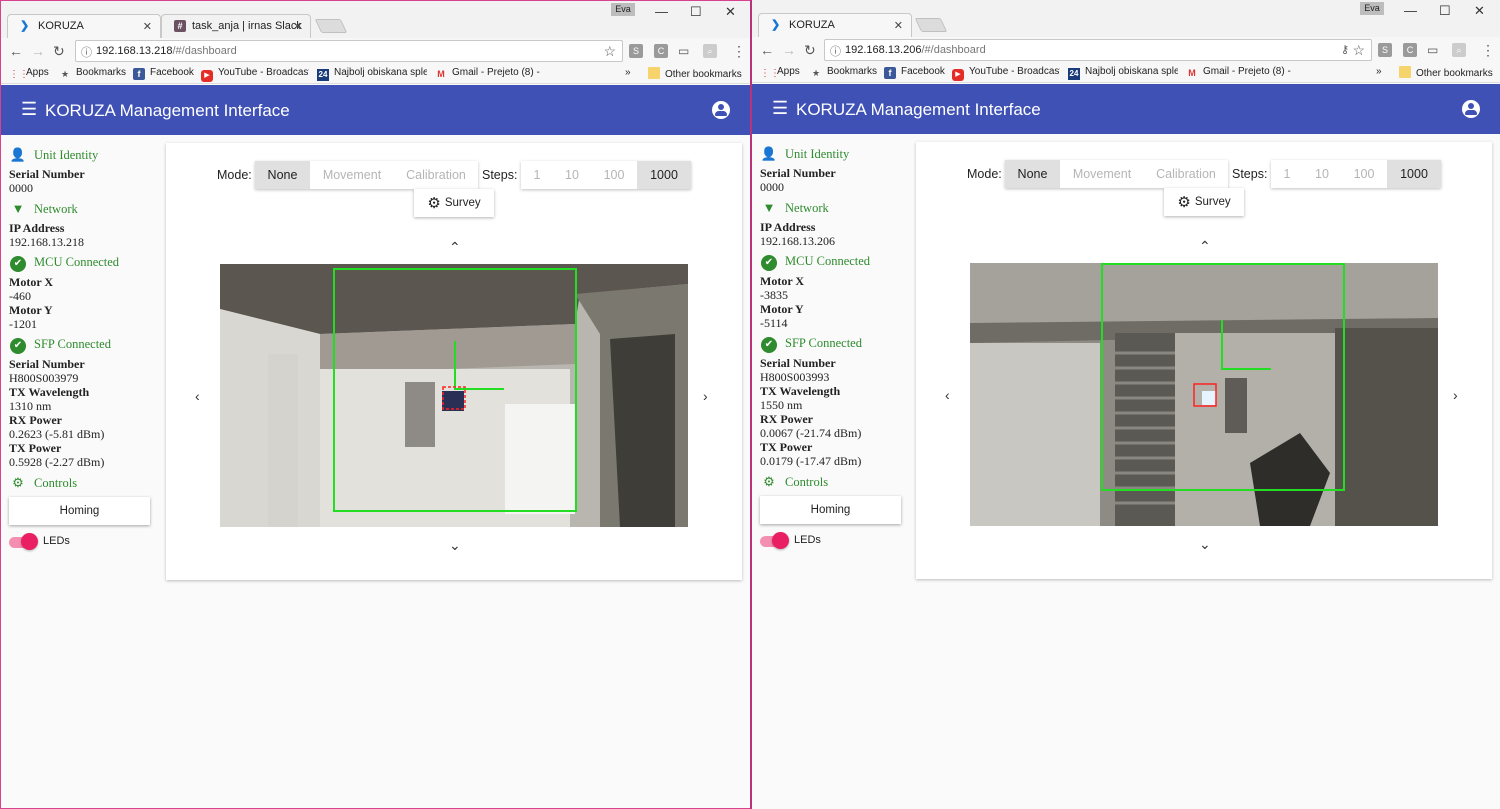 This screenshot has height=809, width=1500. I want to click on wifi-icon: ▼, so click(18, 208).